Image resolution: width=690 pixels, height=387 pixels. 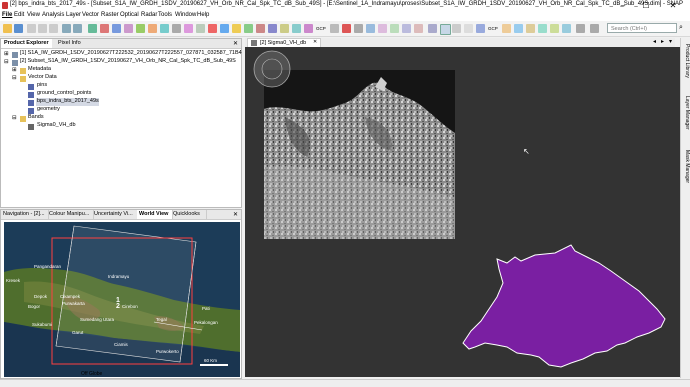 I want to click on side-tab-layer-manager: Layer Manager, so click(x=687, y=113).